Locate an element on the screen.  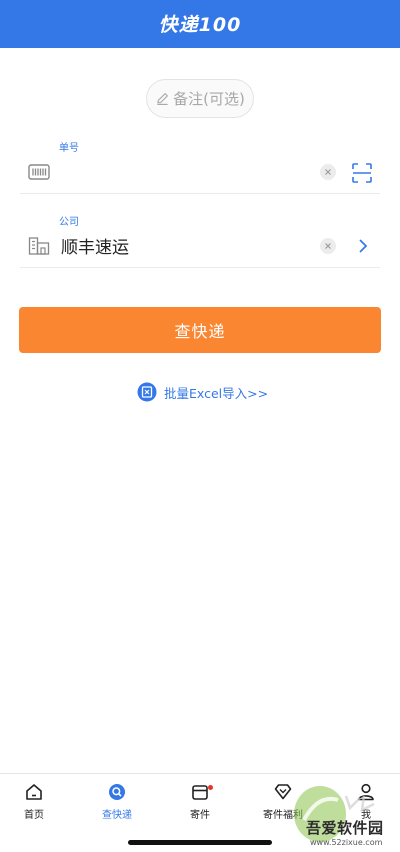
chevron-right-icon is located at coordinates (363, 246).